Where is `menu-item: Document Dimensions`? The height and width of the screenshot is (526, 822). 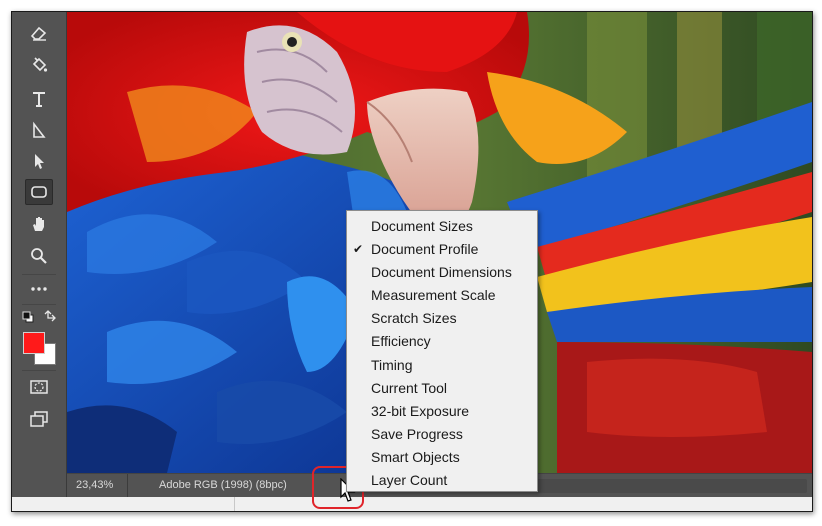 menu-item: Document Dimensions is located at coordinates (442, 272).